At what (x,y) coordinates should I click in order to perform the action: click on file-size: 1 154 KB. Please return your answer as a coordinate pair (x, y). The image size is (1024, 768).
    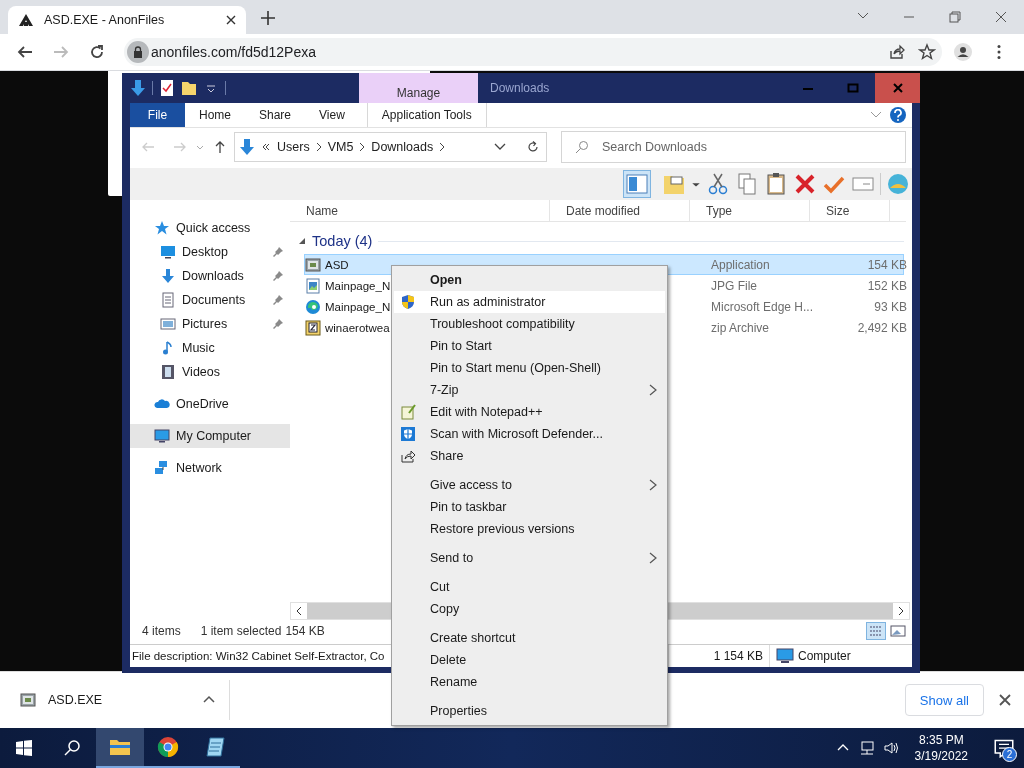
    Looking at the image, I should click on (738, 656).